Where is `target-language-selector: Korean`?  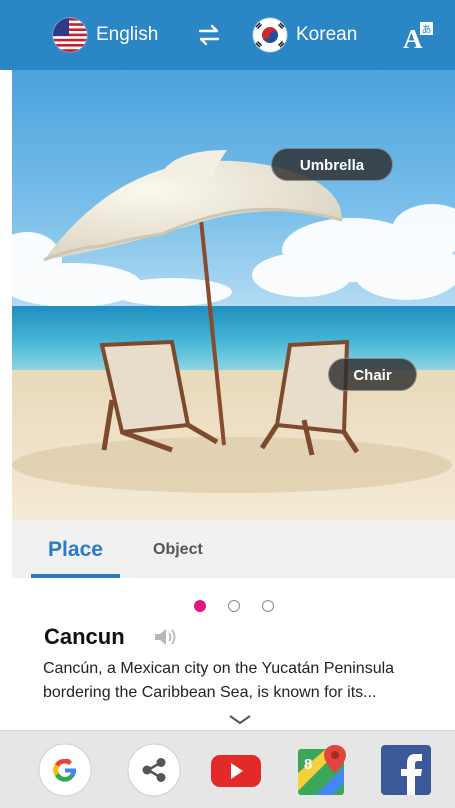 target-language-selector: Korean is located at coordinates (305, 35).